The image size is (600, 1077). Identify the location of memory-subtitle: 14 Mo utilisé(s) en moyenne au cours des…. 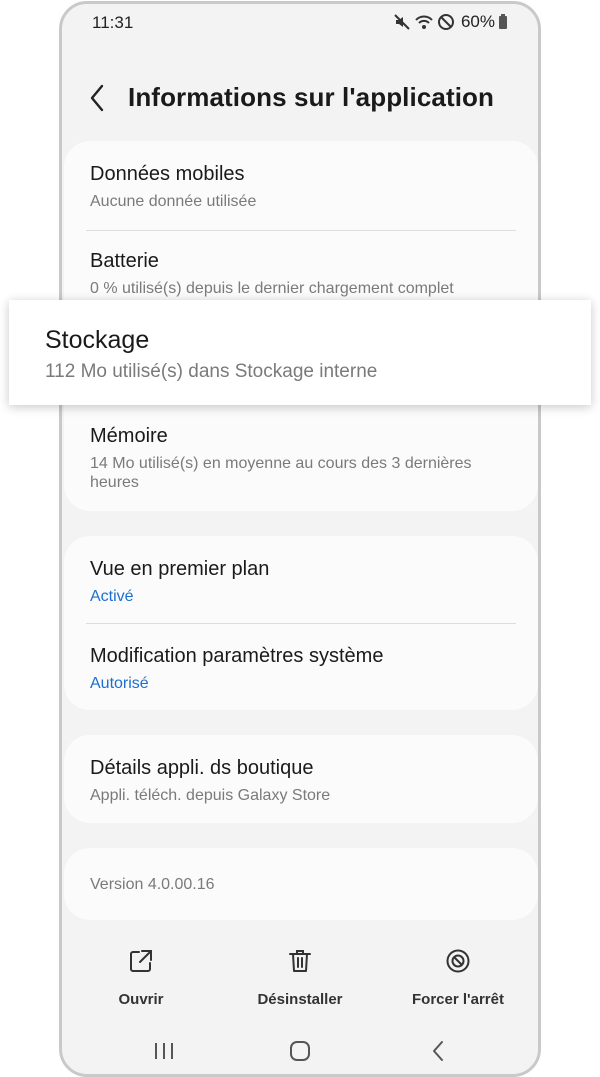
(281, 473).